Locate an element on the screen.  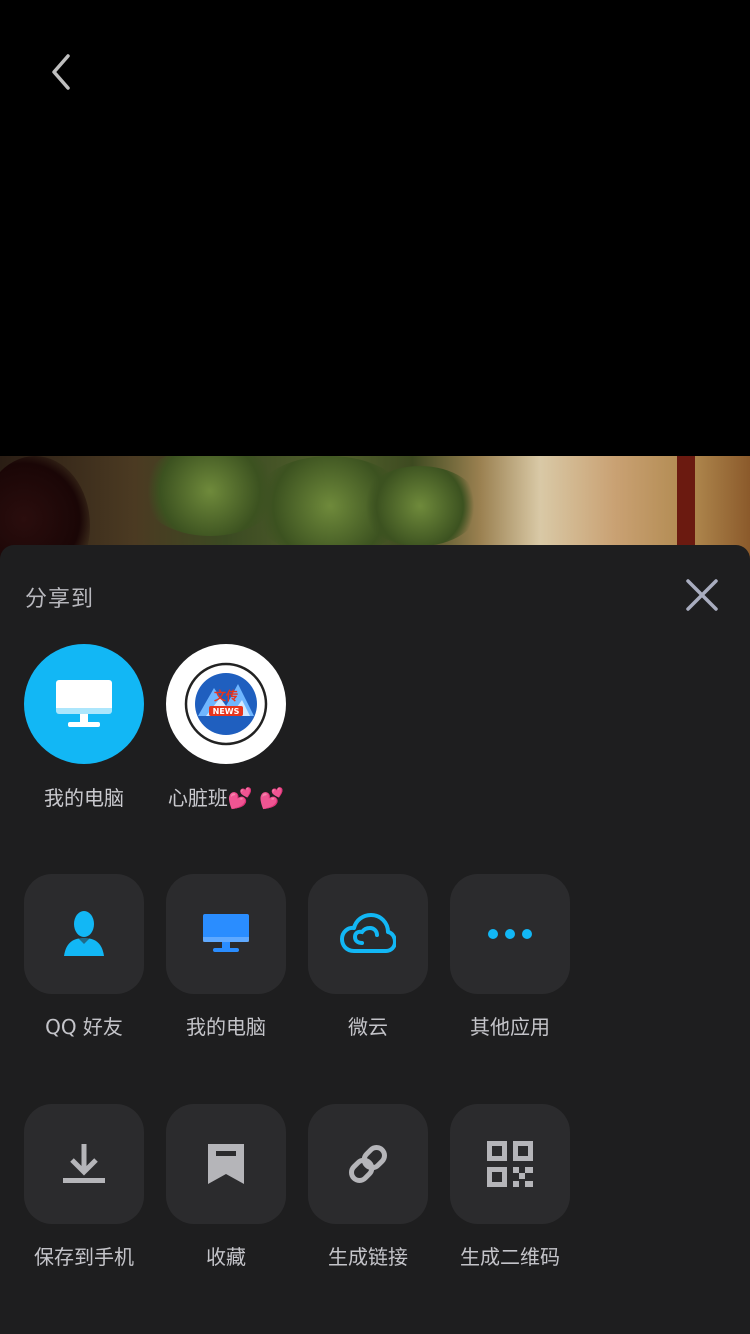
bookmark-icon is located at coordinates (226, 1164).